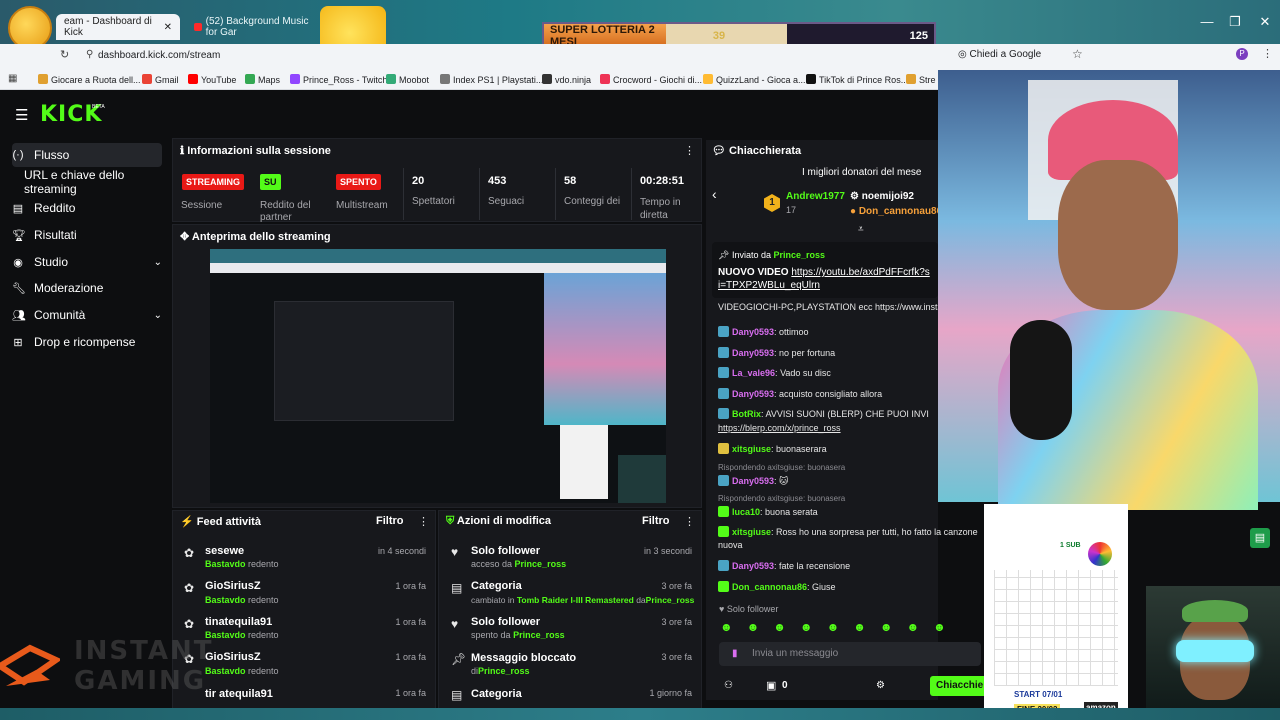  I want to click on chevron-left-icon: ‹, so click(714, 194).